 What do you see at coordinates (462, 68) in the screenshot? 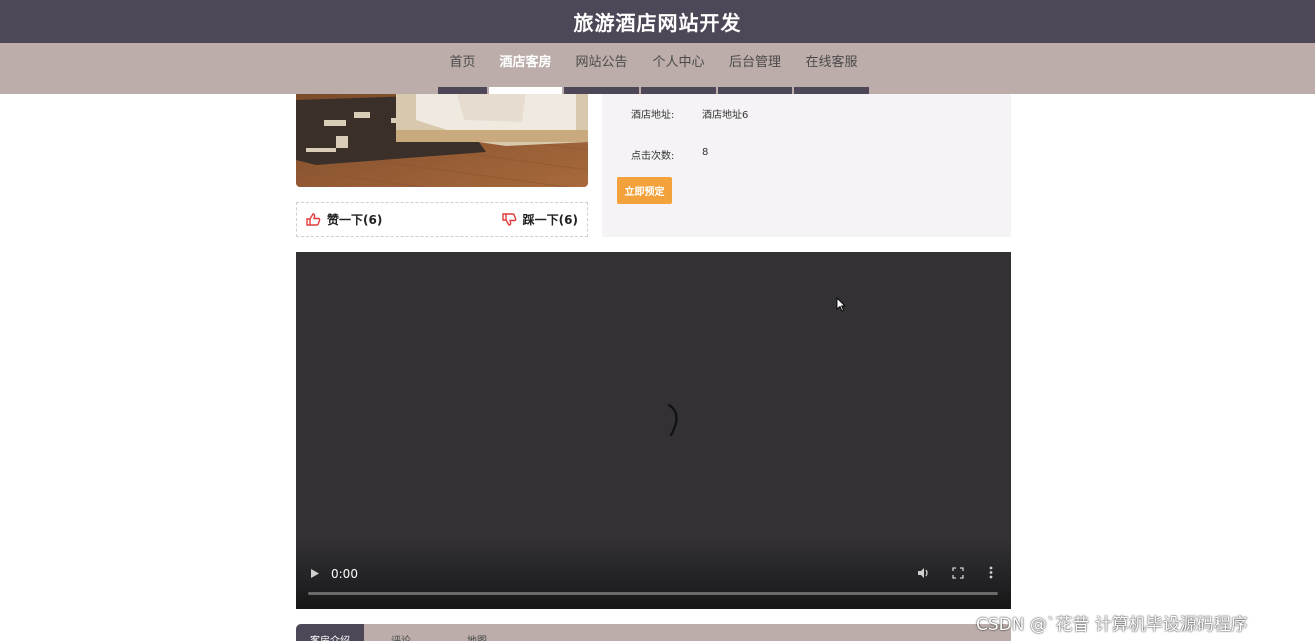
I see `nav-item-home: 首页` at bounding box center [462, 68].